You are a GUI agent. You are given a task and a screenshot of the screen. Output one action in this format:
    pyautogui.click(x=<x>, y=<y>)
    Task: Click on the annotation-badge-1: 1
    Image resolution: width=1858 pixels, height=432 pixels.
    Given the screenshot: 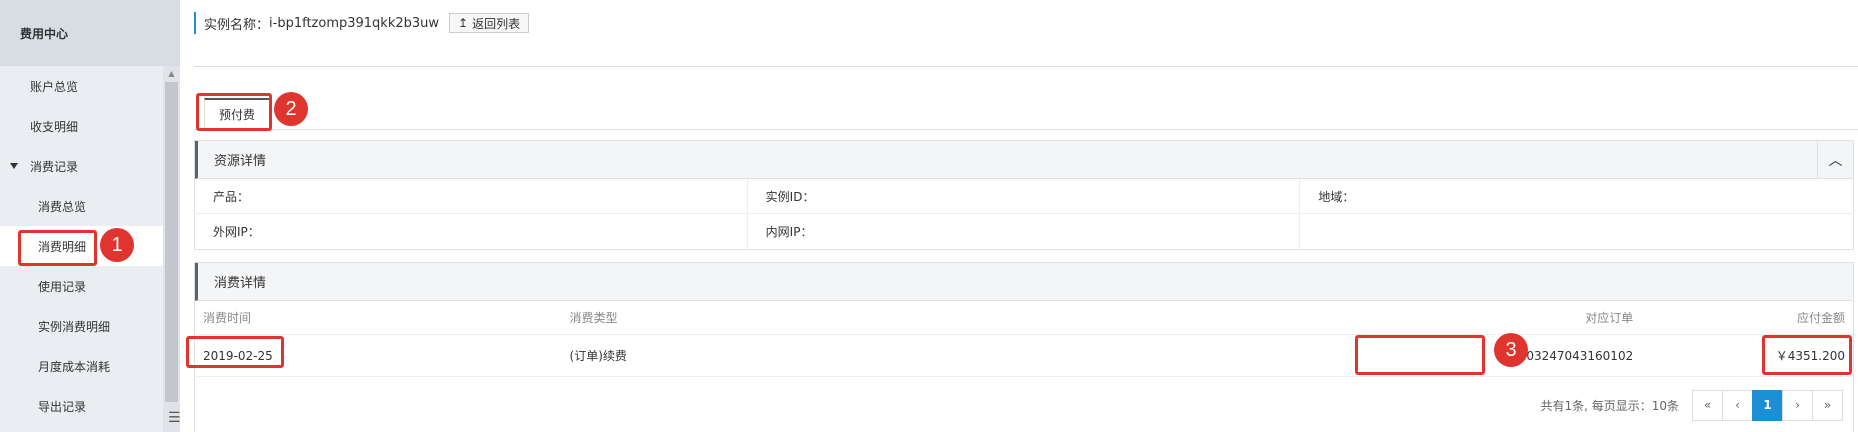 What is the action you would take?
    pyautogui.click(x=117, y=245)
    